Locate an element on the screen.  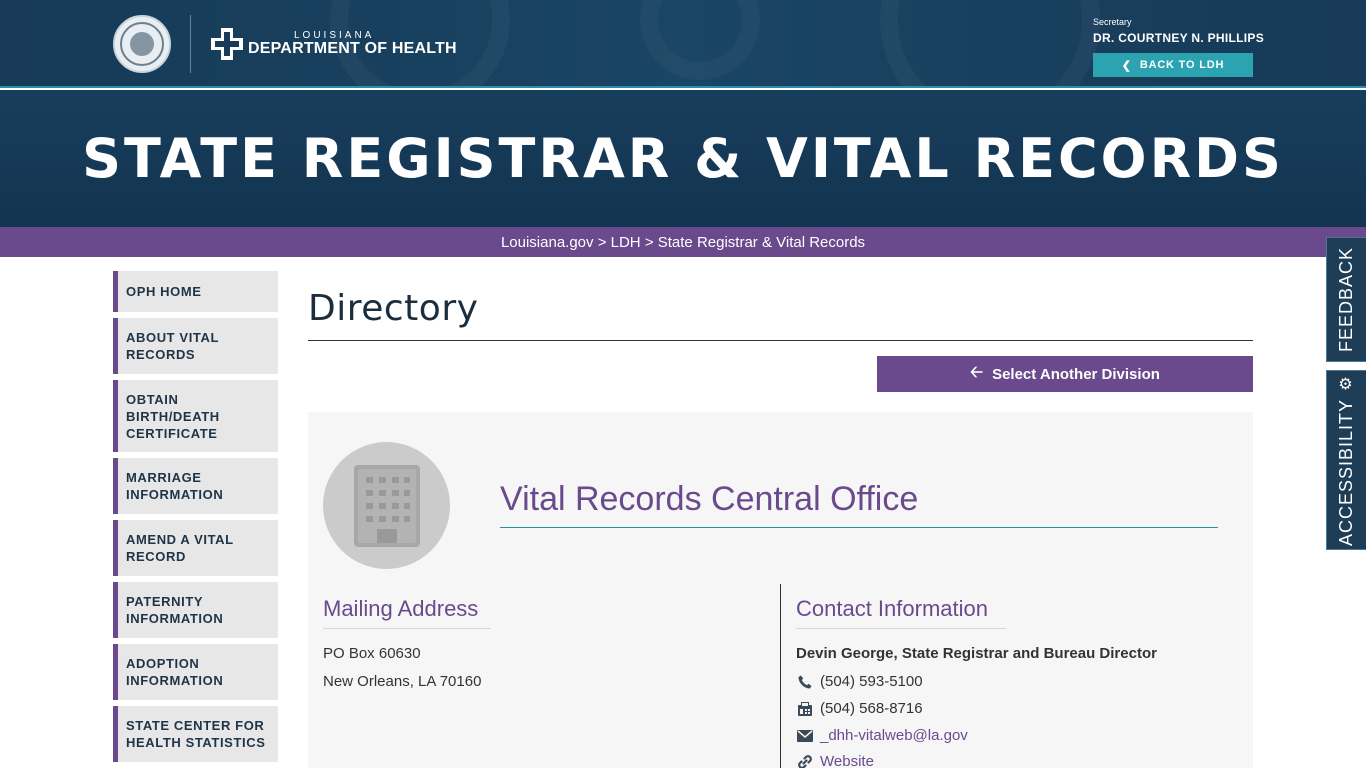
gear-icon: ⚙ is located at coordinates (1346, 383).